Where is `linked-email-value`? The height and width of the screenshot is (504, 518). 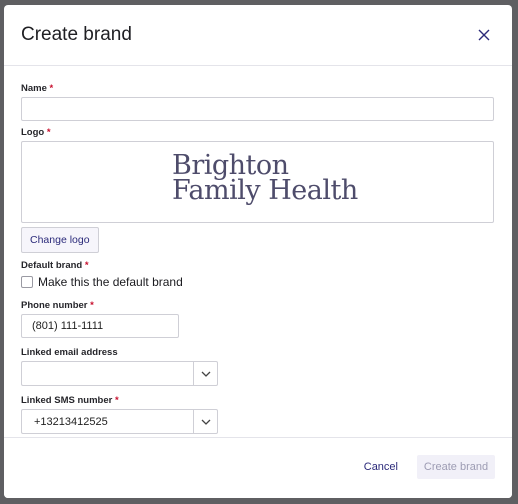
linked-email-value is located at coordinates (107, 373).